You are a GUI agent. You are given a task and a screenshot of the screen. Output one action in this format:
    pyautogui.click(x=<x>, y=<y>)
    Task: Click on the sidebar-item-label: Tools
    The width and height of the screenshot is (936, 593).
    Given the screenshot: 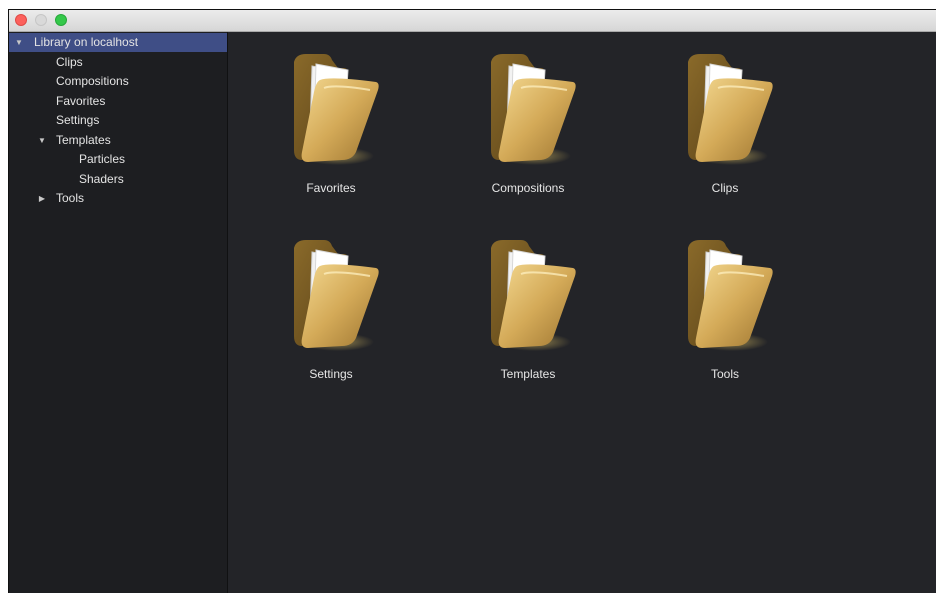 What is the action you would take?
    pyautogui.click(x=70, y=198)
    